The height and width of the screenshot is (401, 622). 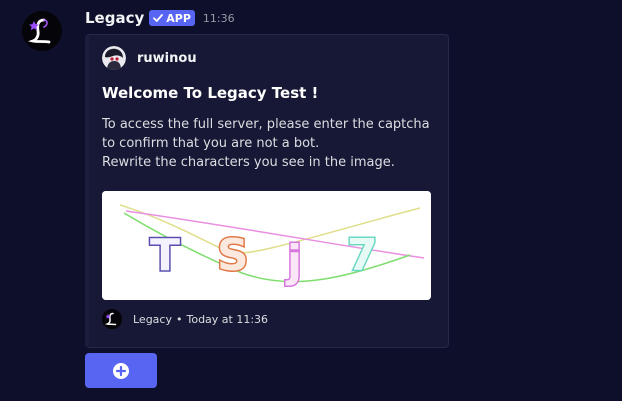 I want to click on bot-username: Legacy, so click(x=114, y=18).